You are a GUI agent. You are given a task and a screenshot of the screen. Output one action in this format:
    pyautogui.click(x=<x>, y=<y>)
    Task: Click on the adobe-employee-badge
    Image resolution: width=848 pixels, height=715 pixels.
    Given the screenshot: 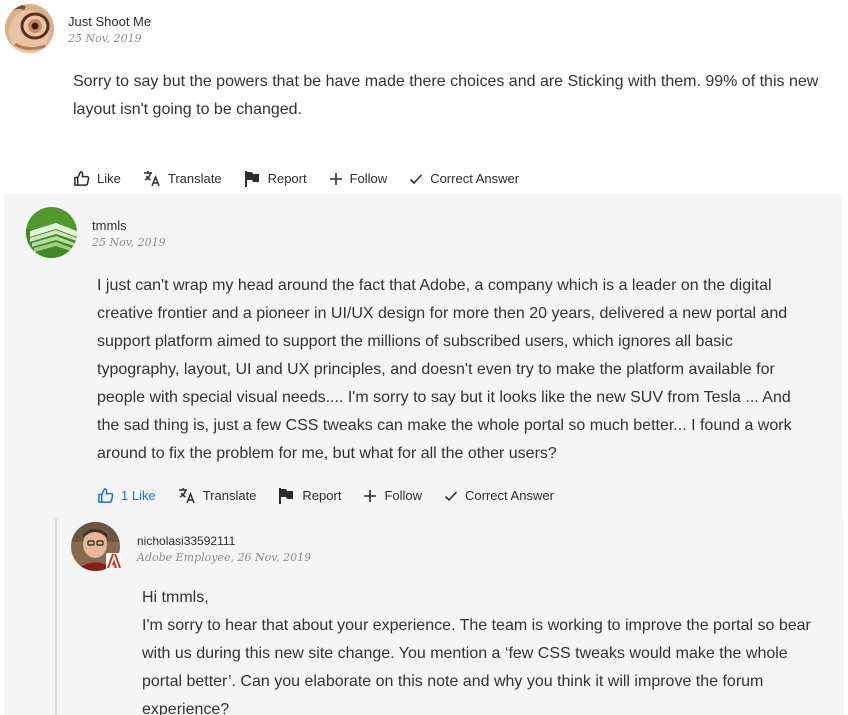 What is the action you would take?
    pyautogui.click(x=114, y=561)
    